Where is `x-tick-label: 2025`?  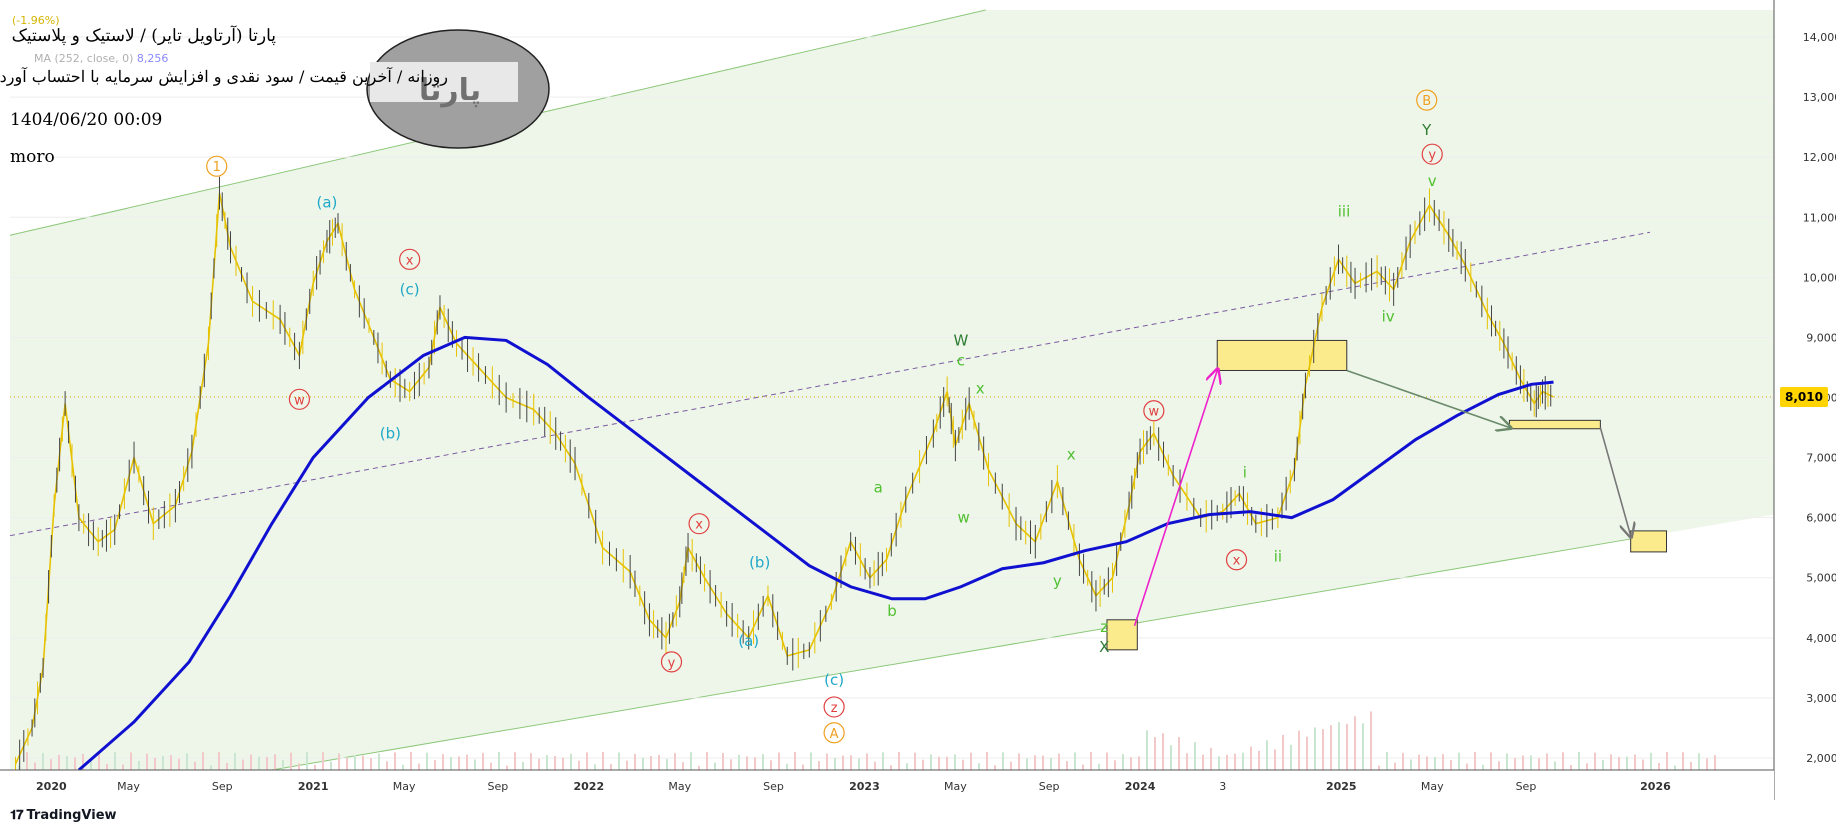 x-tick-label: 2025 is located at coordinates (1341, 786).